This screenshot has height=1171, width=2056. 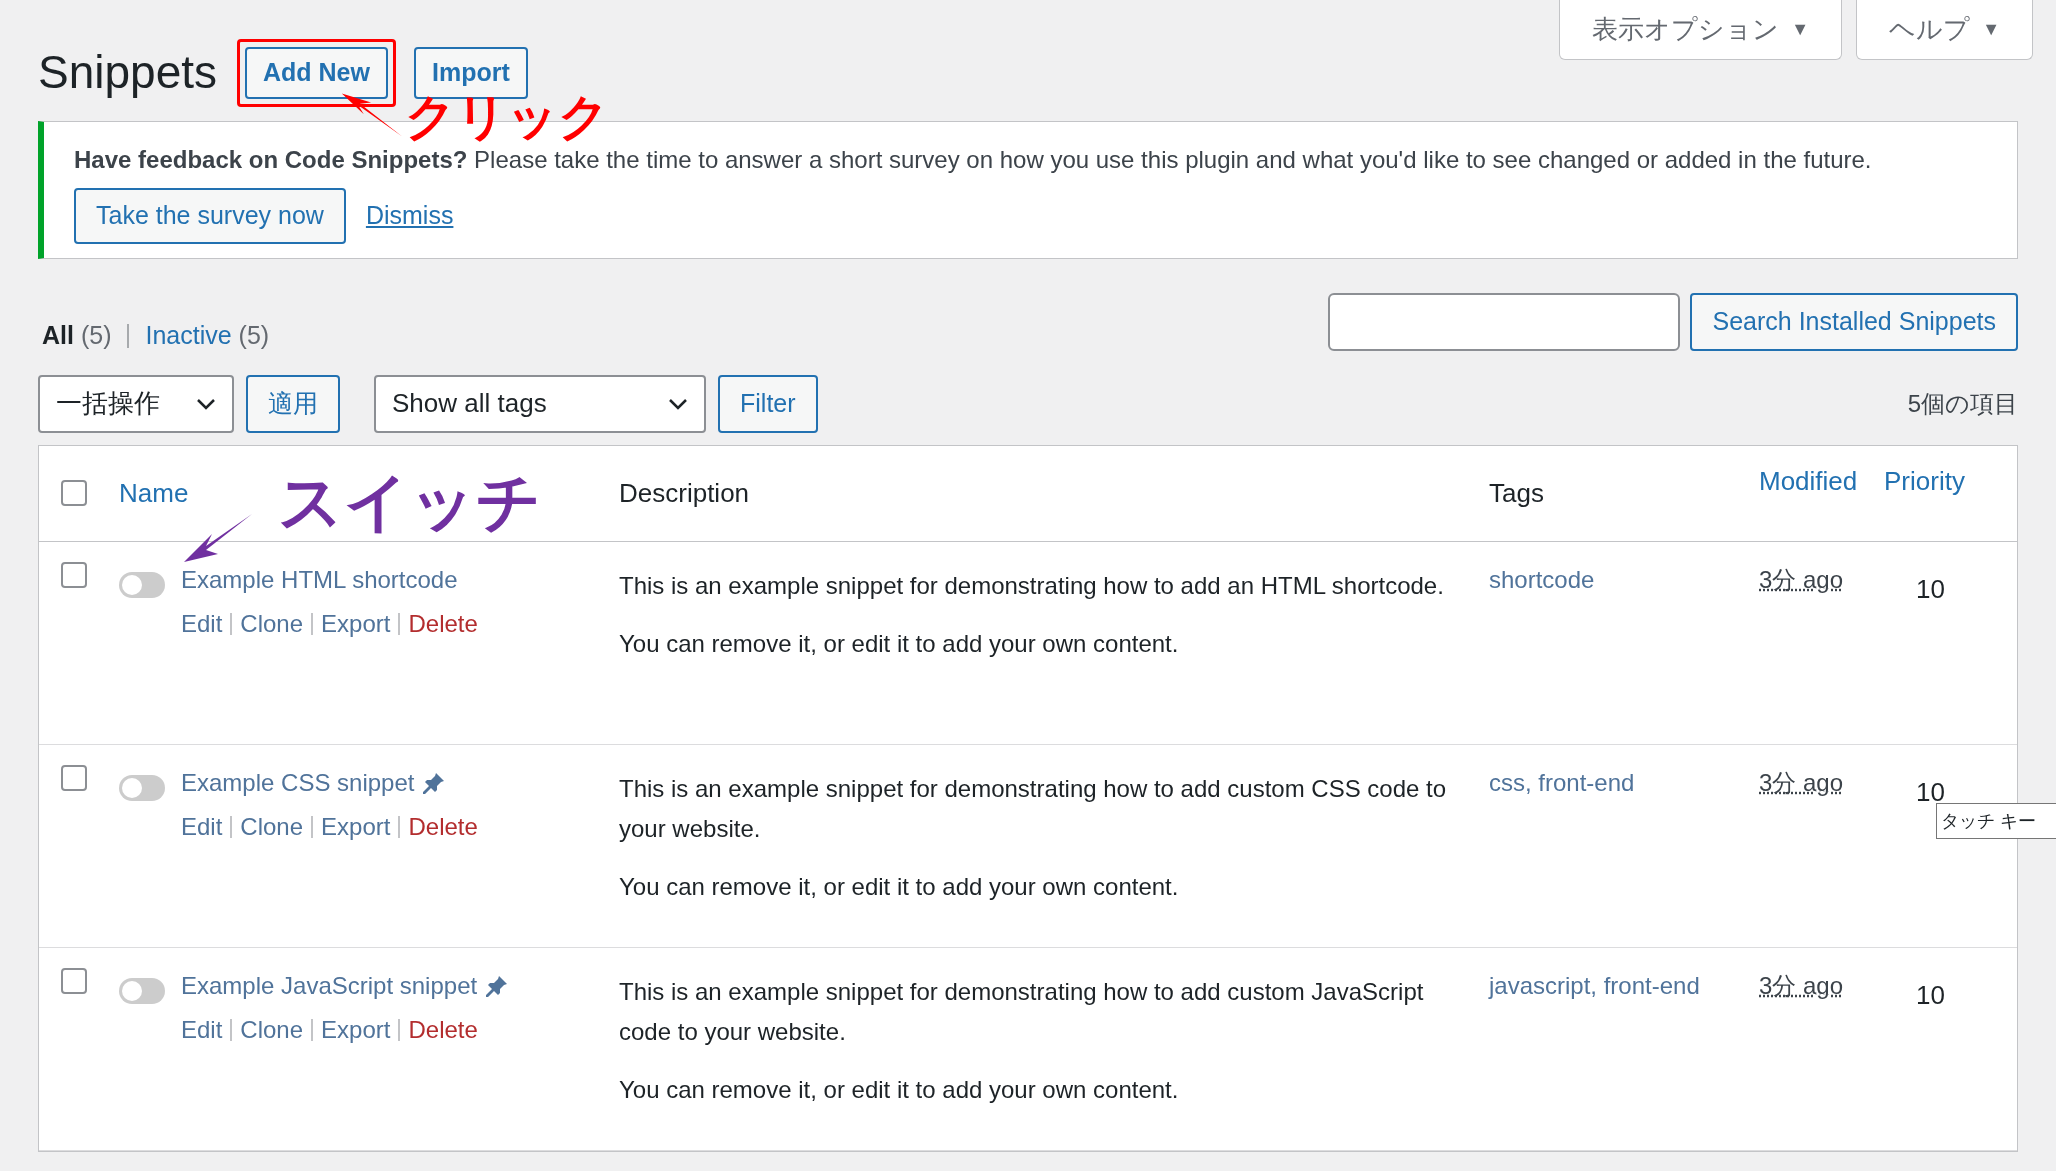 What do you see at coordinates (127, 72) in the screenshot?
I see `page-title: Snippets` at bounding box center [127, 72].